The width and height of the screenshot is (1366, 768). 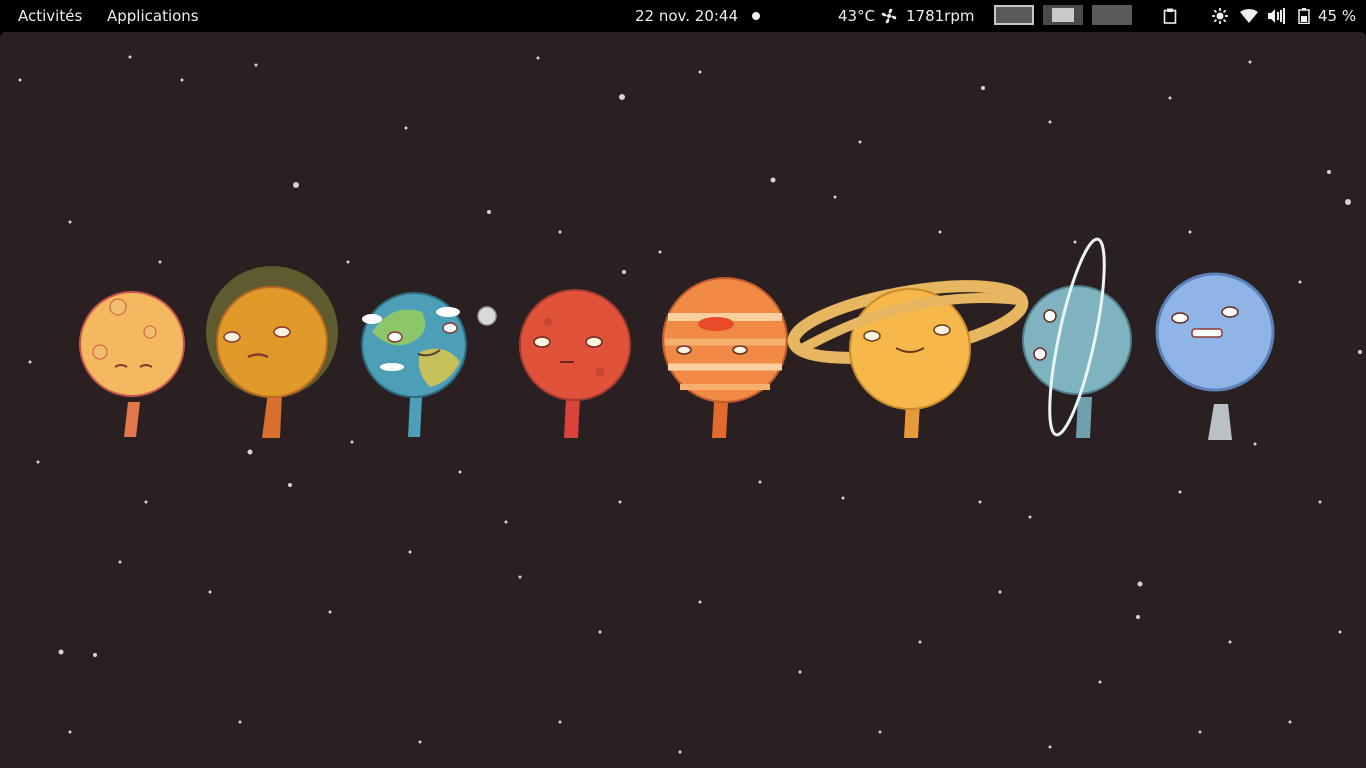 I want to click on temperature-readout: 43°C, so click(x=856, y=16).